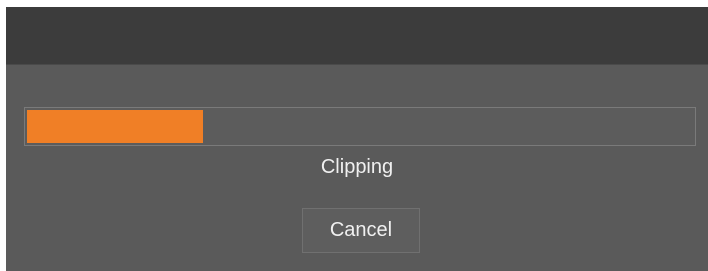  Describe the element at coordinates (360, 126) in the screenshot. I see `progress-bar` at that location.